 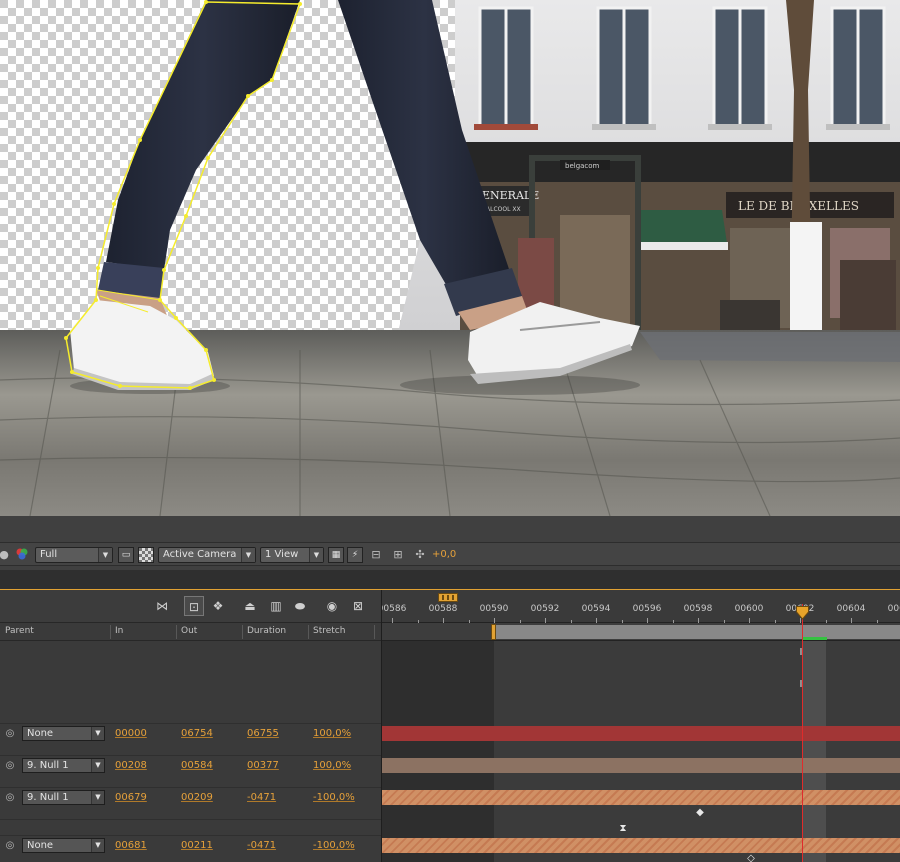 I want to click on frame-blending-icon: ⏏, so click(x=250, y=606).